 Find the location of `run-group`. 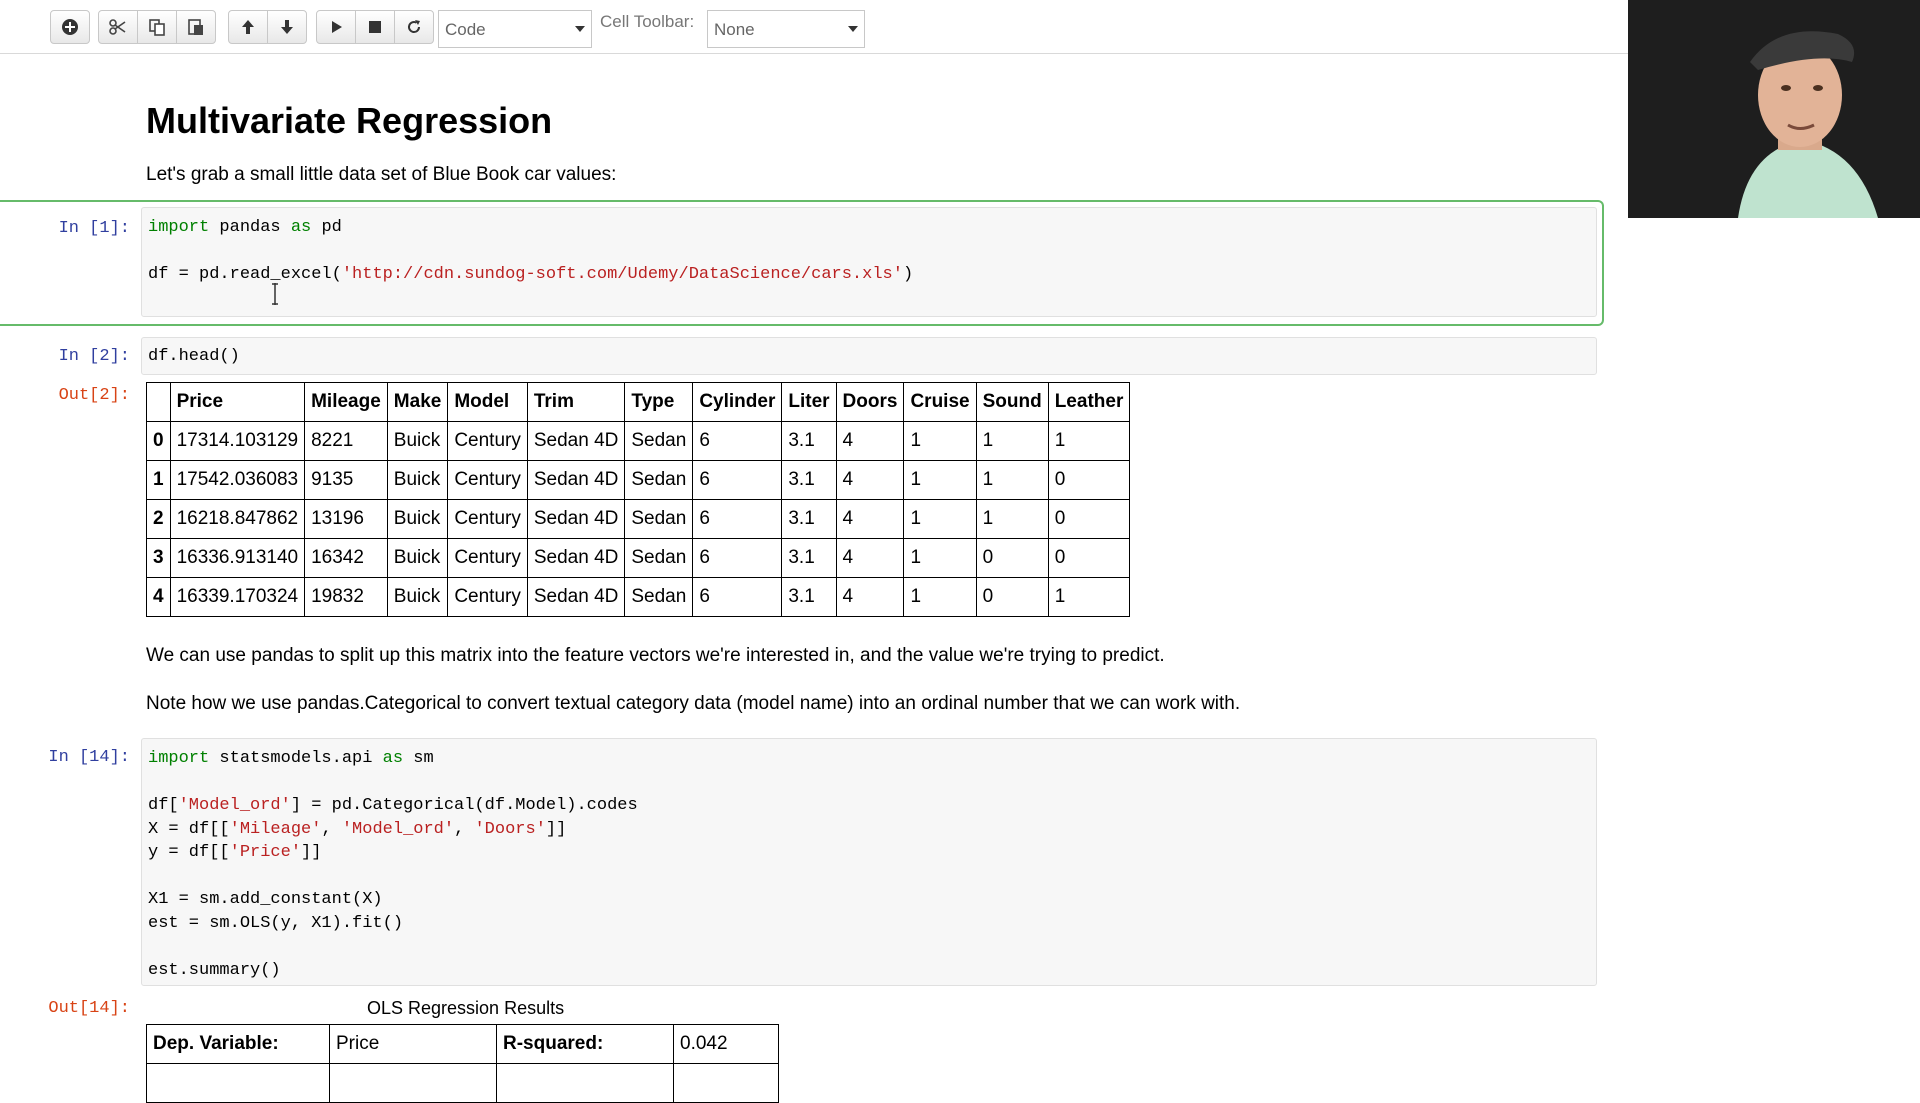

run-group is located at coordinates (375, 27).